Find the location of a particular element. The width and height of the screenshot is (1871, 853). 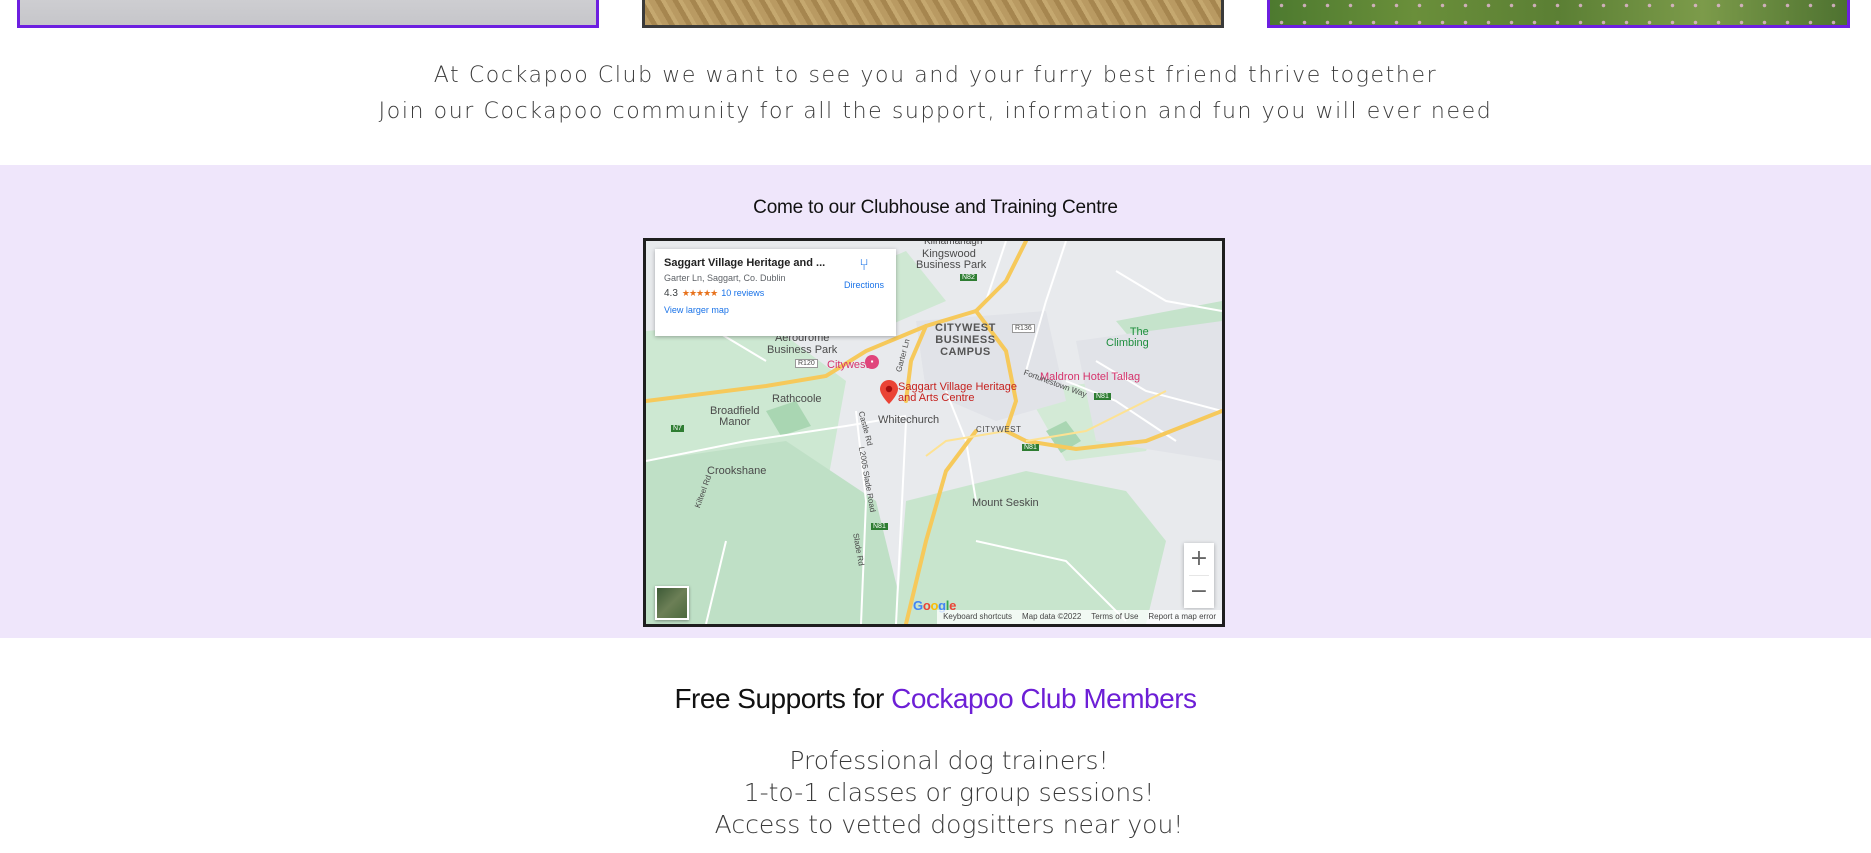

map-label-whitechurch: Whitechurch is located at coordinates (909, 420).